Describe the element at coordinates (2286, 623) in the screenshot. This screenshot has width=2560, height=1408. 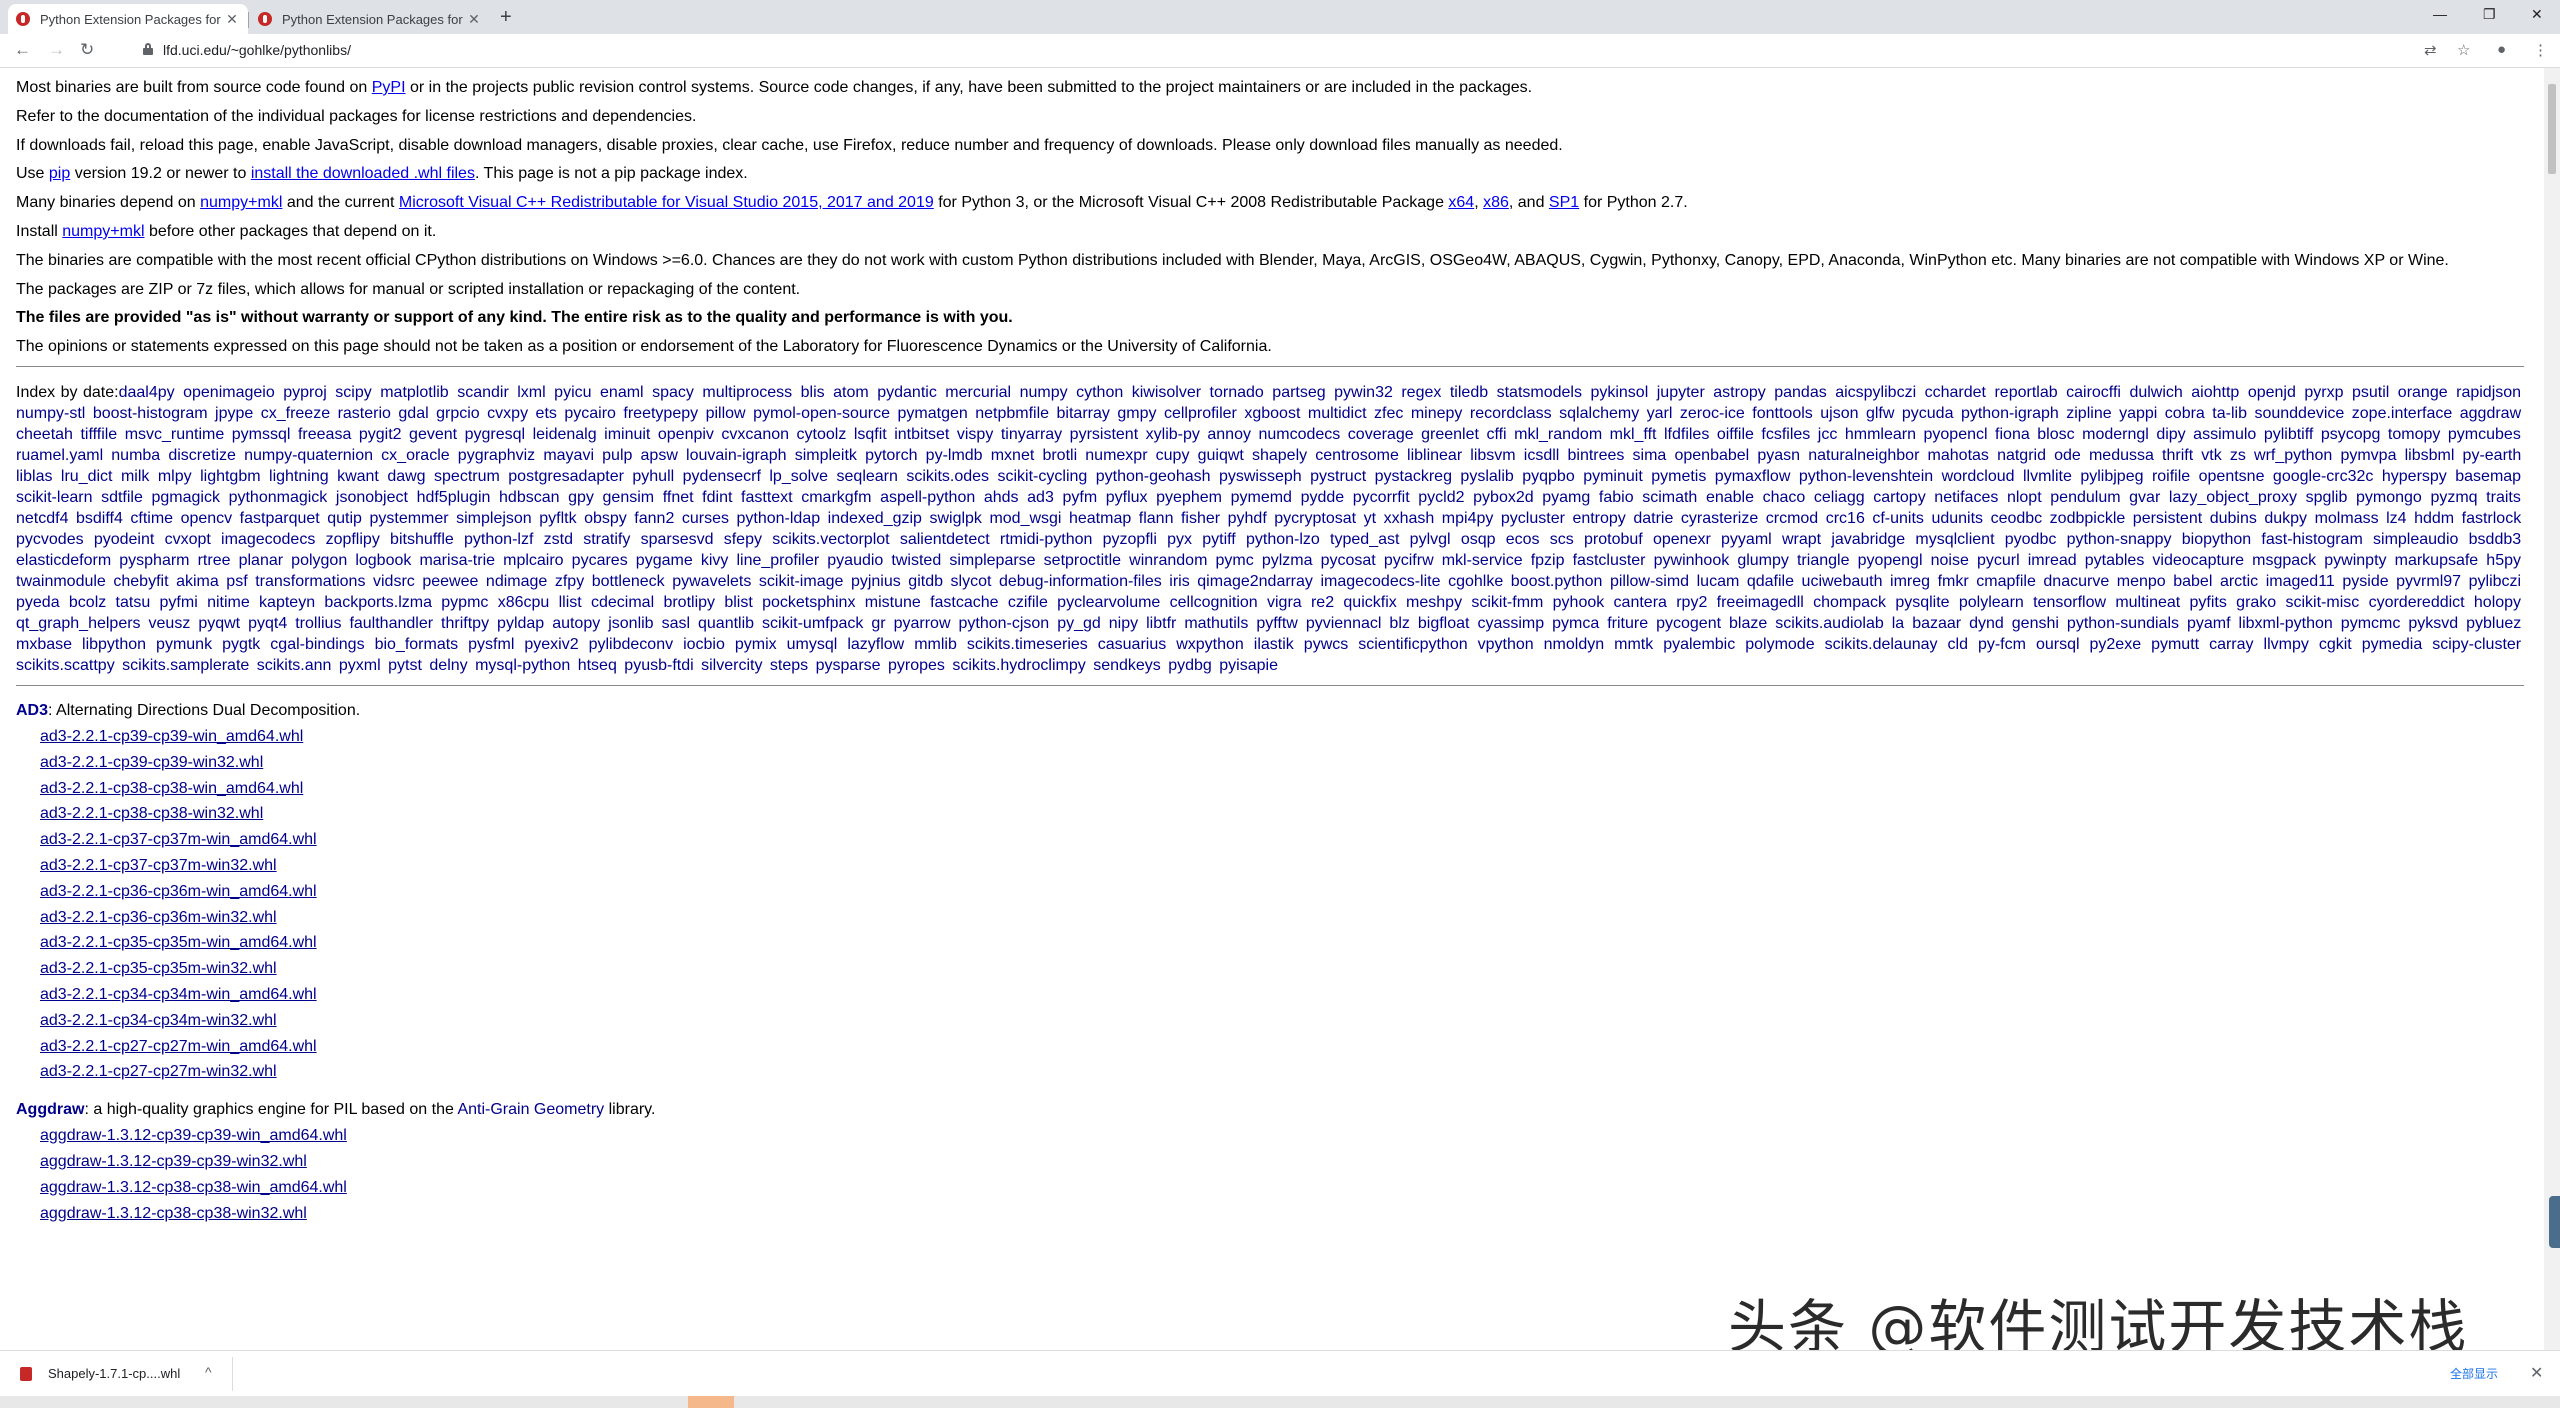
I see `index-link: libxml-python` at that location.